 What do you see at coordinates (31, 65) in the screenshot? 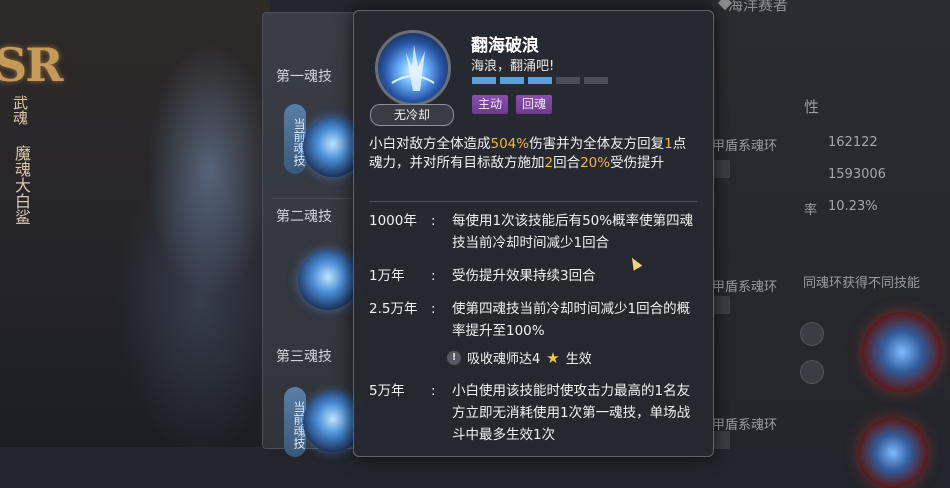
I see `rank-badge: SR` at bounding box center [31, 65].